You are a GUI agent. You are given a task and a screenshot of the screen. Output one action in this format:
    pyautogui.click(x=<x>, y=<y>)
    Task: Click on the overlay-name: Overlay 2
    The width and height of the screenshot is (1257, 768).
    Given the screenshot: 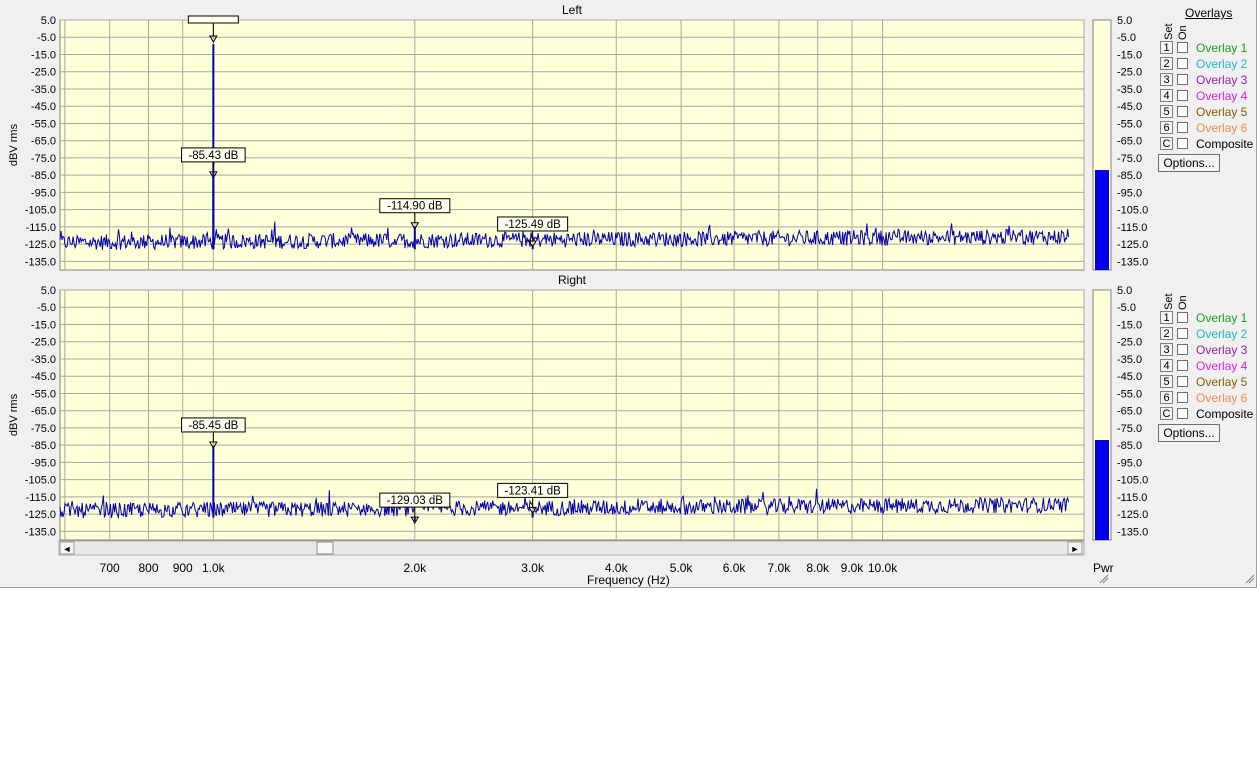 What is the action you would take?
    pyautogui.click(x=1222, y=333)
    